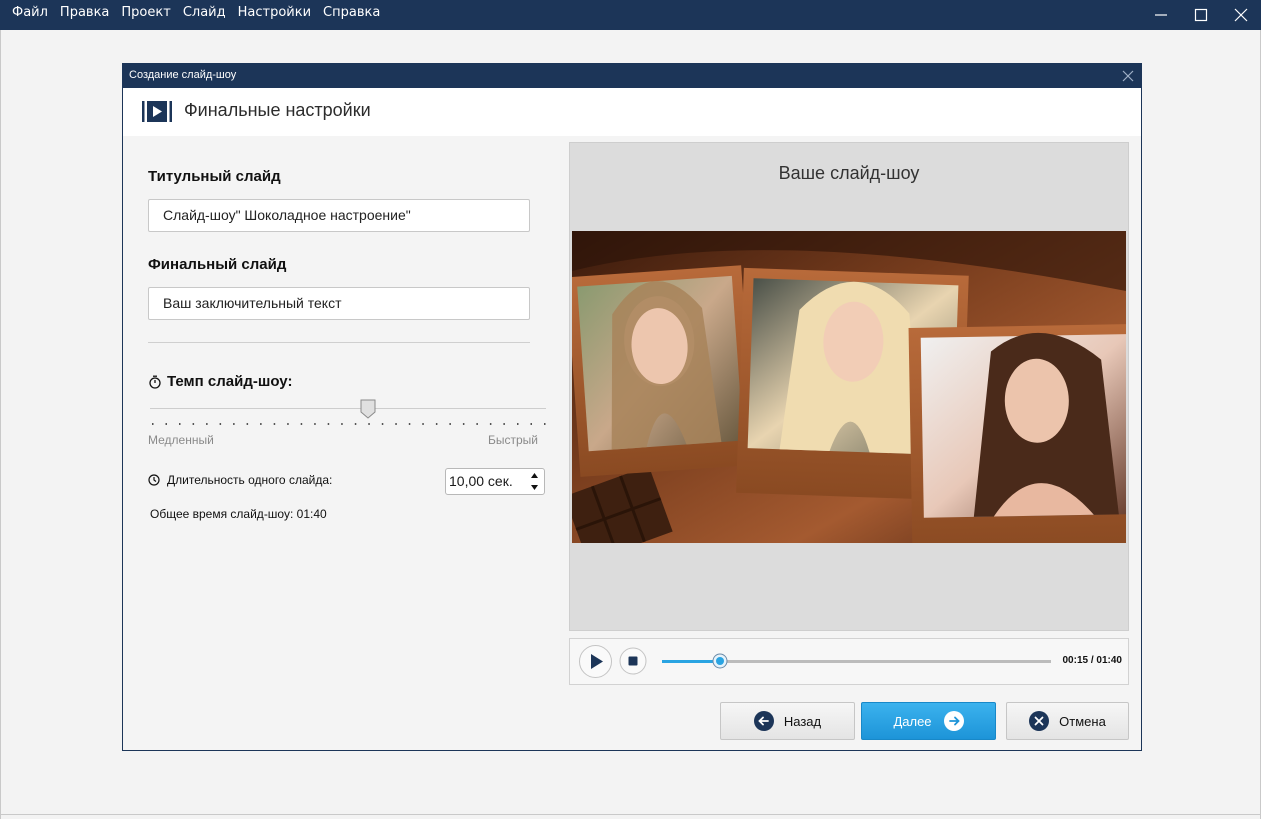 The image size is (1261, 819). Describe the element at coordinates (145, 15) in the screenshot. I see `menu-project: Проект` at that location.